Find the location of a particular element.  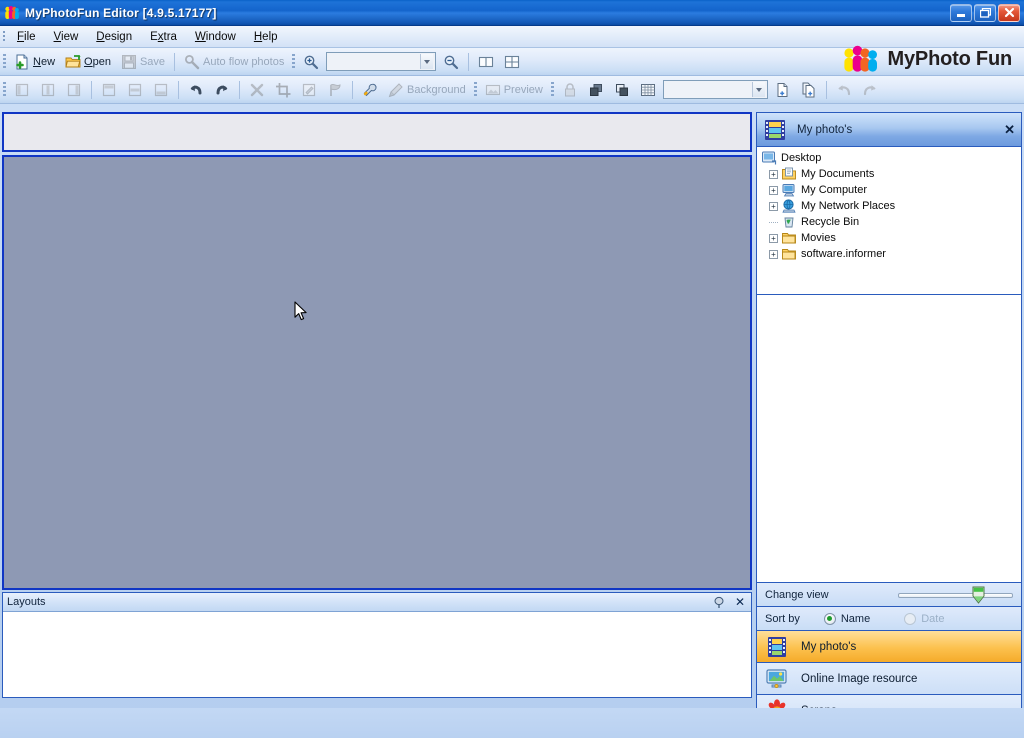

two-page-view-icon is located at coordinates (486, 62).